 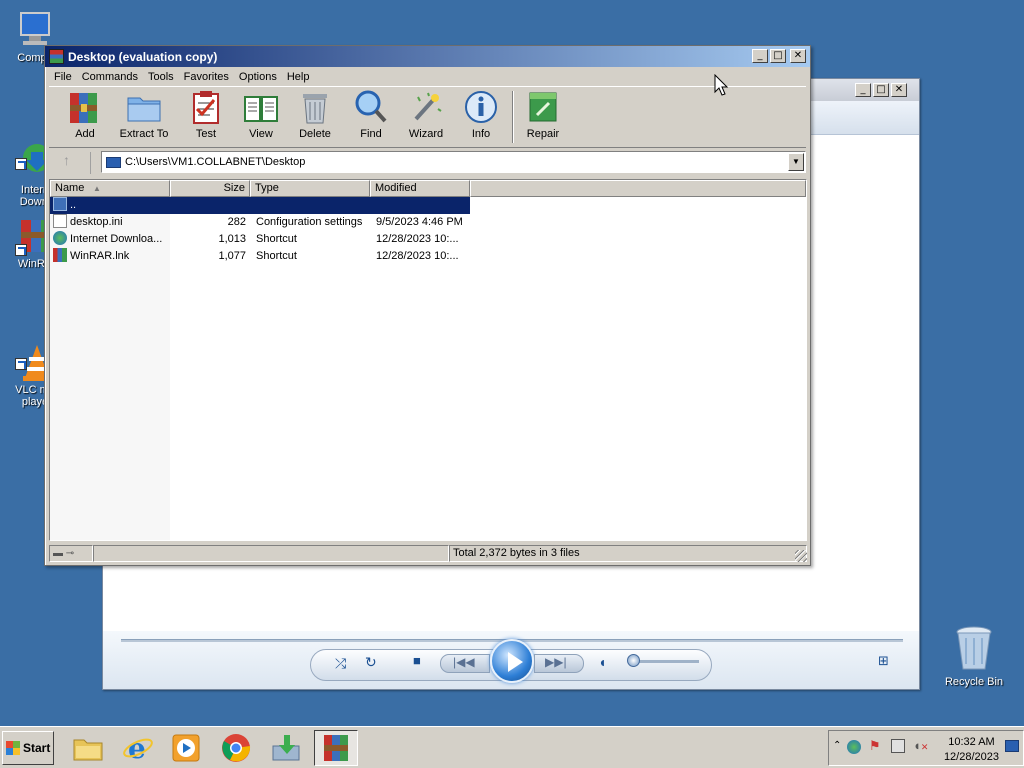 What do you see at coordinates (633, 660) in the screenshot?
I see `volume-slider-knob` at bounding box center [633, 660].